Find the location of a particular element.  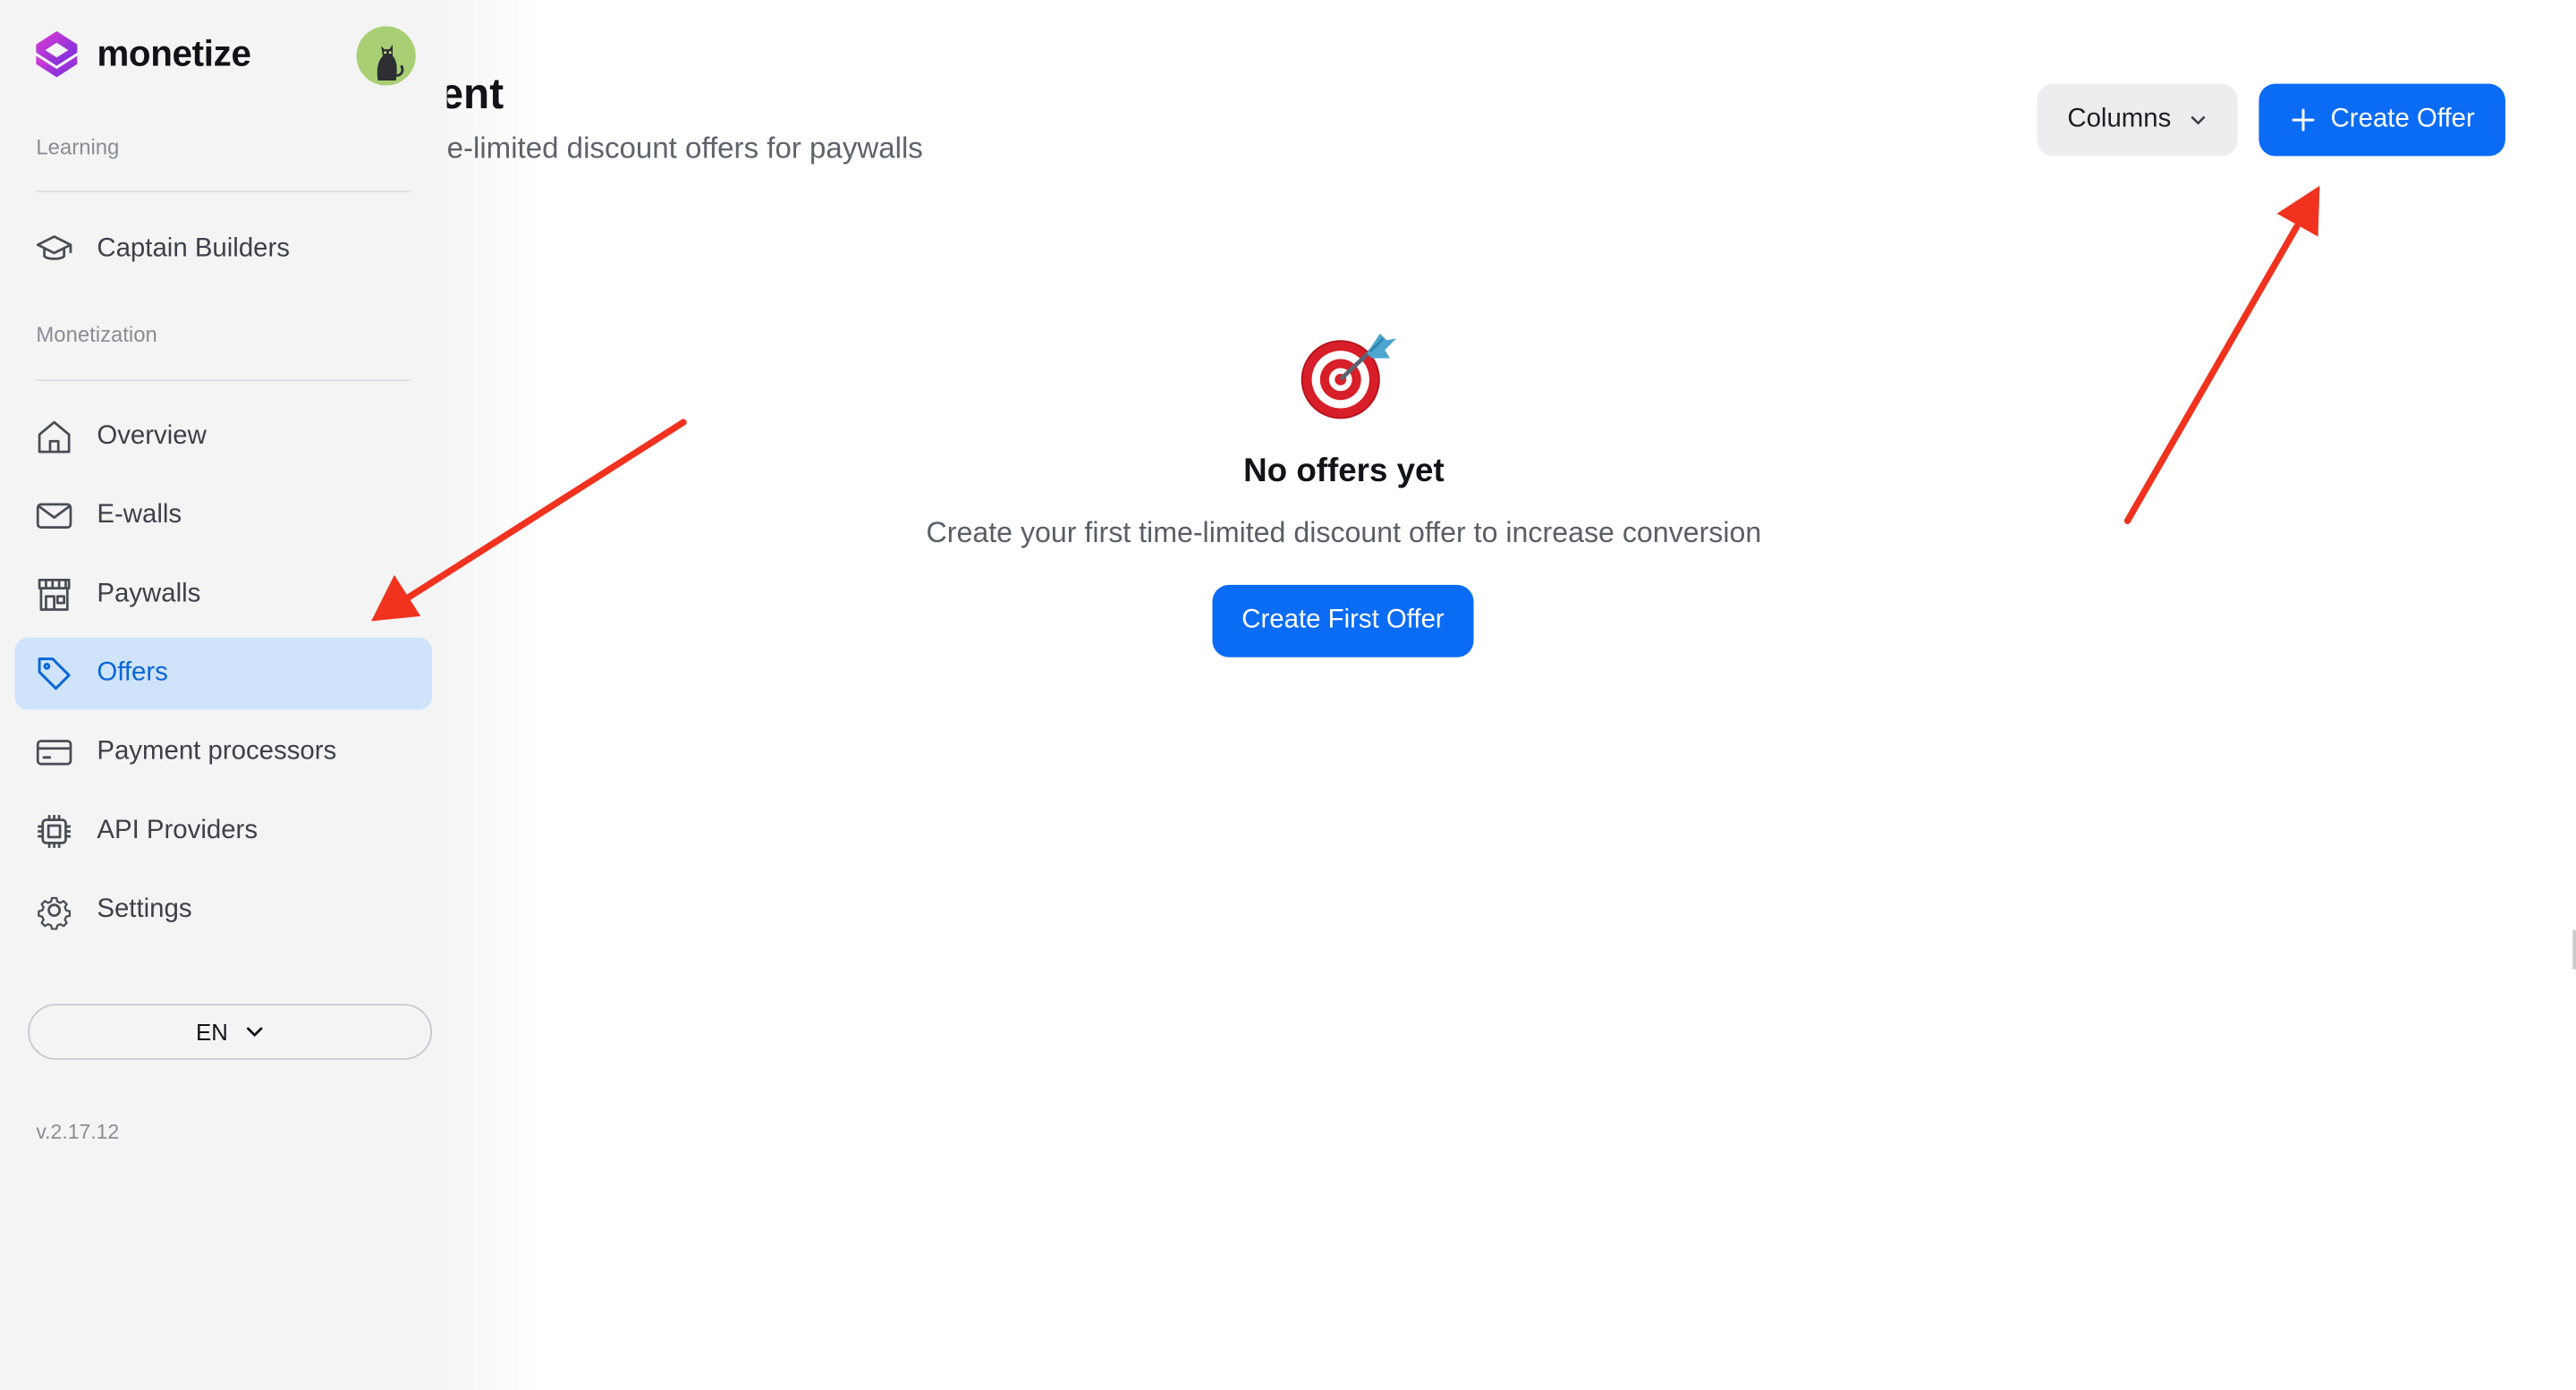

sidebar-item-label: Paywalls is located at coordinates (149, 594).